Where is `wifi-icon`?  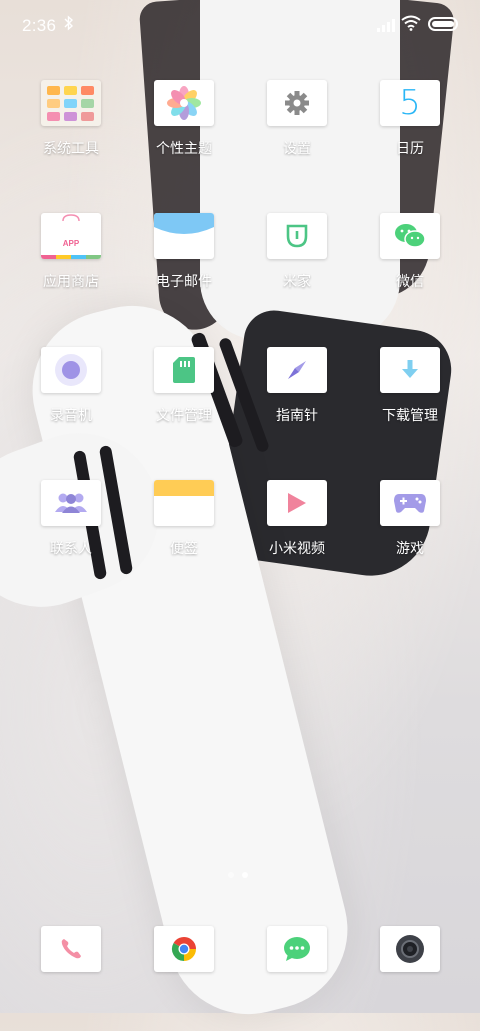 wifi-icon is located at coordinates (411, 24).